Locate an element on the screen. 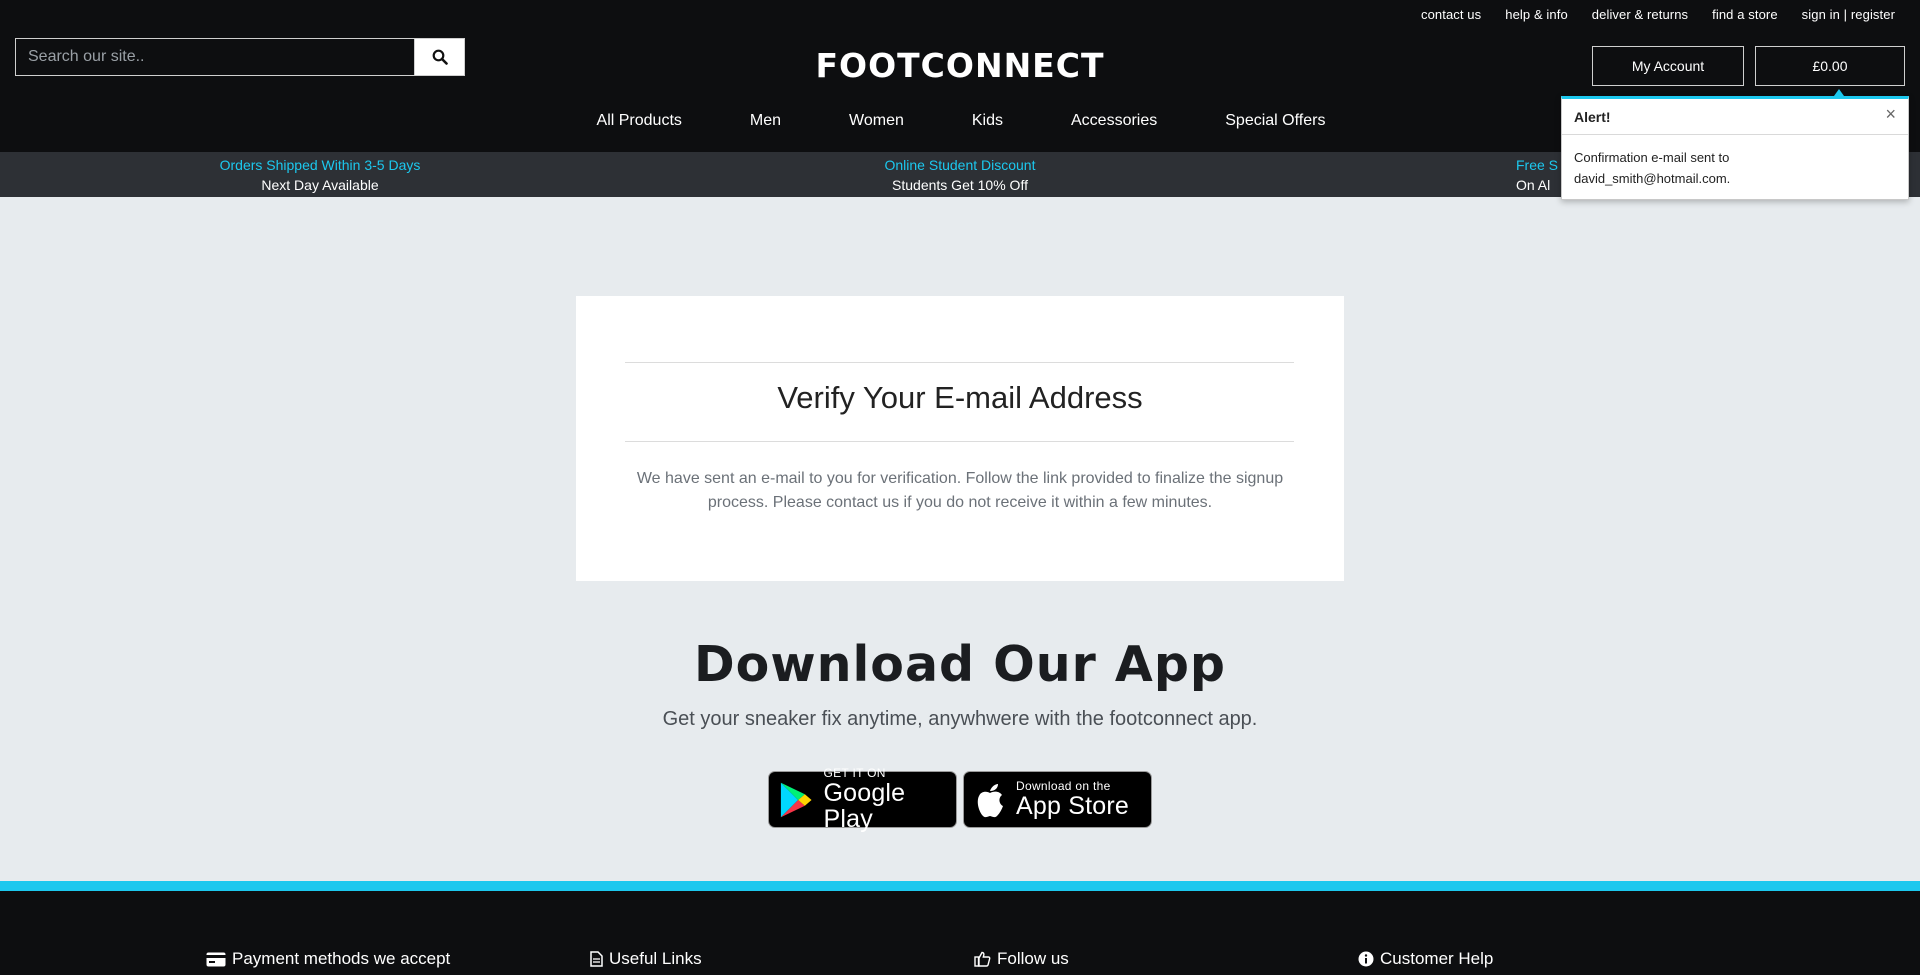  footer-heading: Payment methods we accept is located at coordinates (341, 958).